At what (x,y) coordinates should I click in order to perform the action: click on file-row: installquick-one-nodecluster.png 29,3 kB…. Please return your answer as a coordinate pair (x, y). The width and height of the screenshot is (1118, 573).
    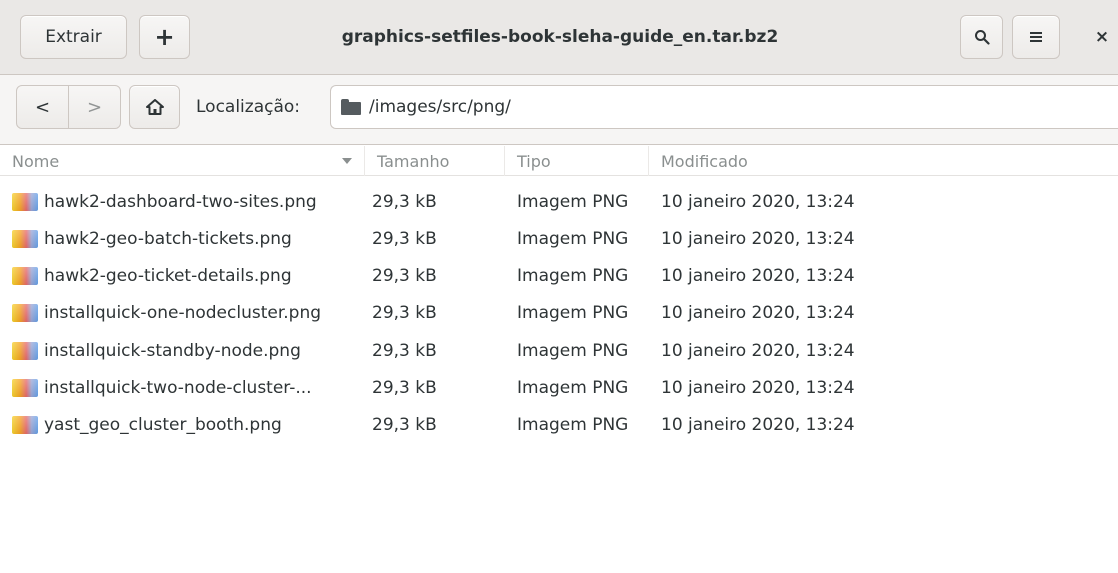
    Looking at the image, I should click on (559, 313).